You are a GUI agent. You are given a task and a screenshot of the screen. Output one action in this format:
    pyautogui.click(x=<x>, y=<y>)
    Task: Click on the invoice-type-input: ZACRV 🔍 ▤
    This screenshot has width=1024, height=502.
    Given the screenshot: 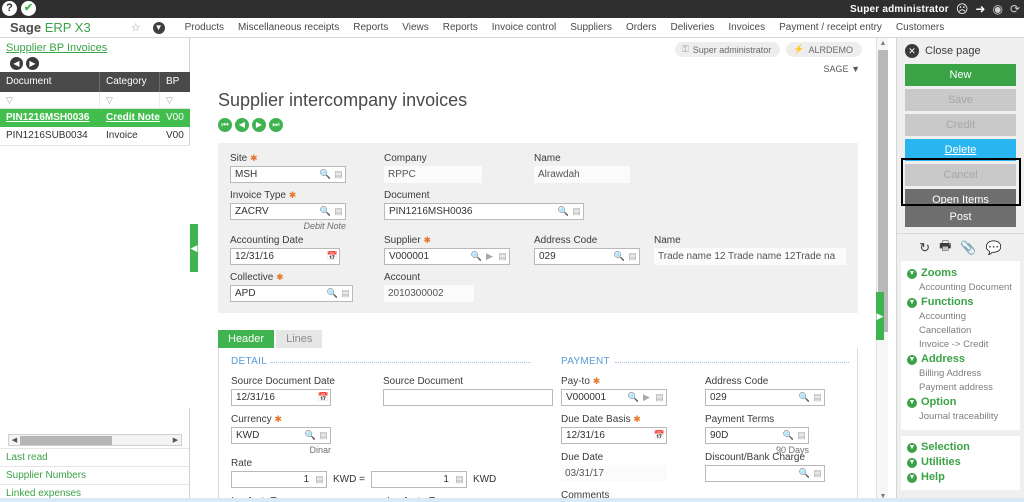 What is the action you would take?
    pyautogui.click(x=288, y=211)
    